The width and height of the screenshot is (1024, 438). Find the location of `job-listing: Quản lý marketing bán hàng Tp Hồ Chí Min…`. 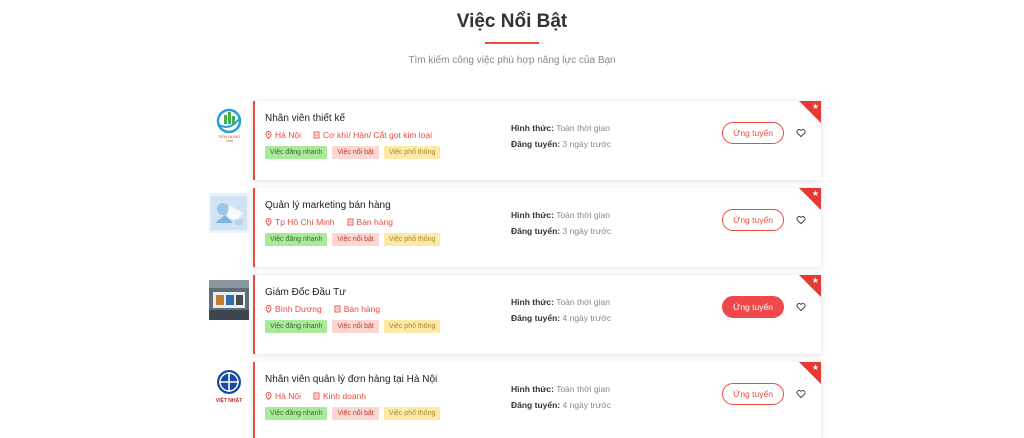

job-listing: Quản lý marketing bán hàng Tp Hồ Chí Min… is located at coordinates (515, 227).